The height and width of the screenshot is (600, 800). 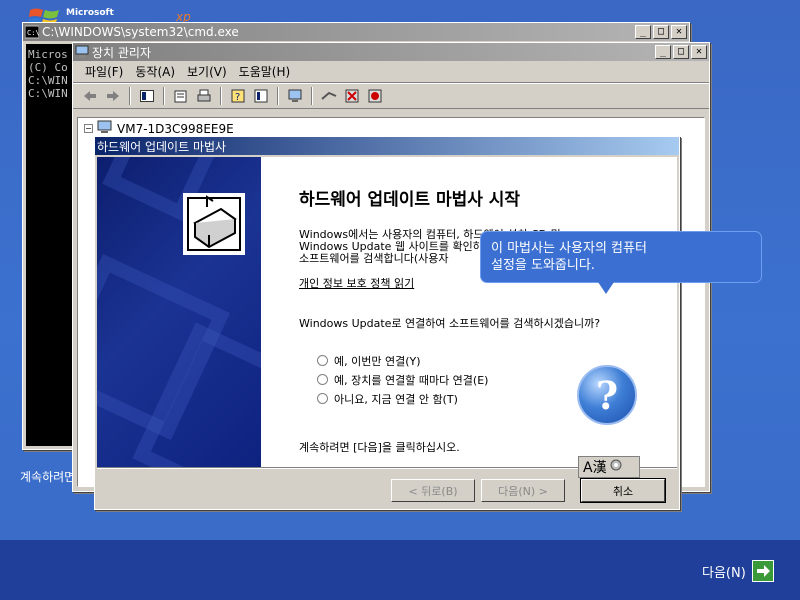 I want to click on tree-root-item: − VM7-1D3C998EE9E, so click(x=159, y=128).